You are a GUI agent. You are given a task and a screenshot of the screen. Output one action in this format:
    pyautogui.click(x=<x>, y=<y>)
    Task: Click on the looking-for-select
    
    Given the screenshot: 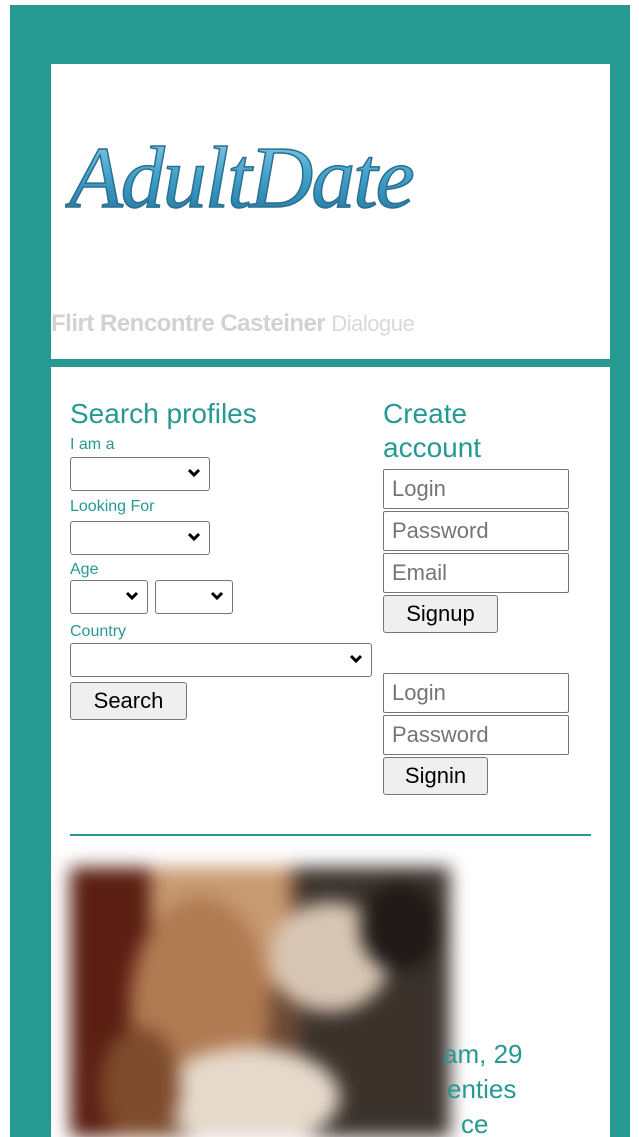 What is the action you would take?
    pyautogui.click(x=140, y=538)
    